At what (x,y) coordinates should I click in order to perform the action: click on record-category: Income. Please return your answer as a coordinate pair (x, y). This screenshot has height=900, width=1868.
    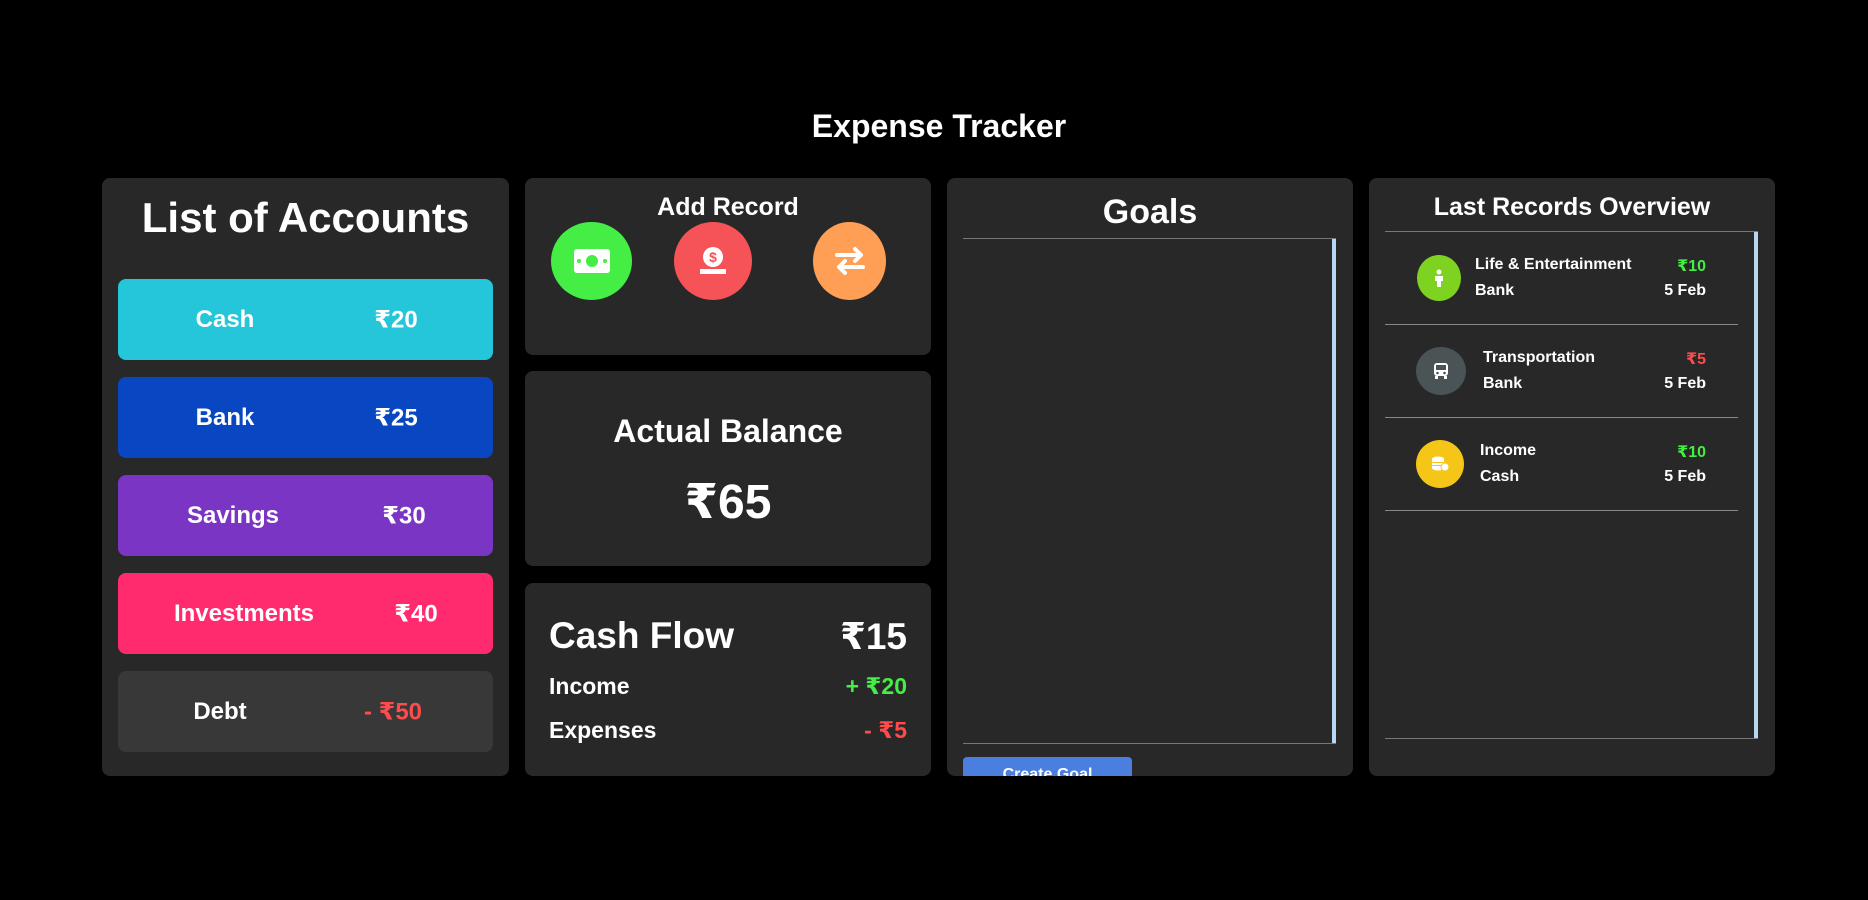
    Looking at the image, I should click on (1508, 450).